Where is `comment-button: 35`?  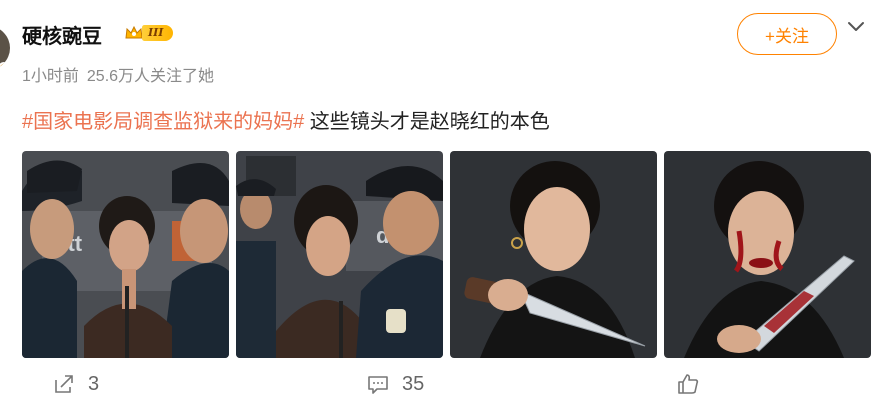 comment-button: 35 is located at coordinates (395, 384).